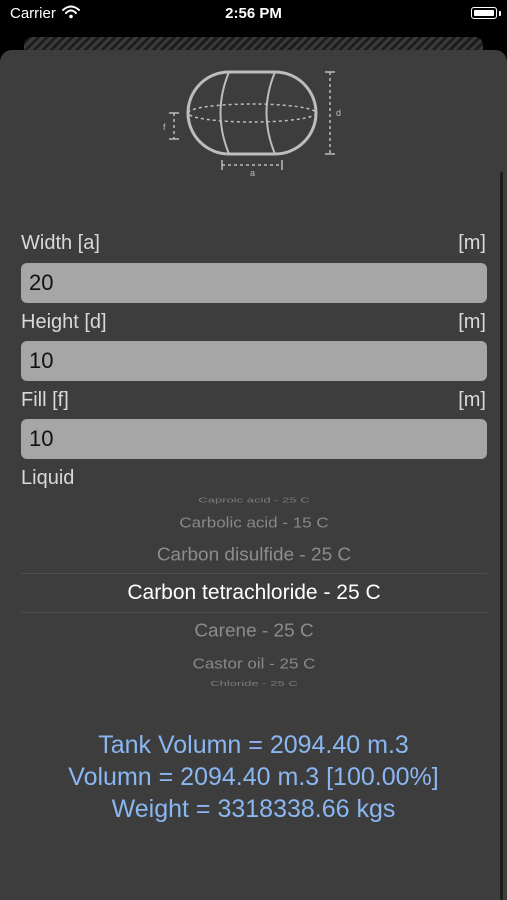 This screenshot has height=900, width=507. Describe the element at coordinates (338, 113) in the screenshot. I see `diagram-label-d: d` at that location.